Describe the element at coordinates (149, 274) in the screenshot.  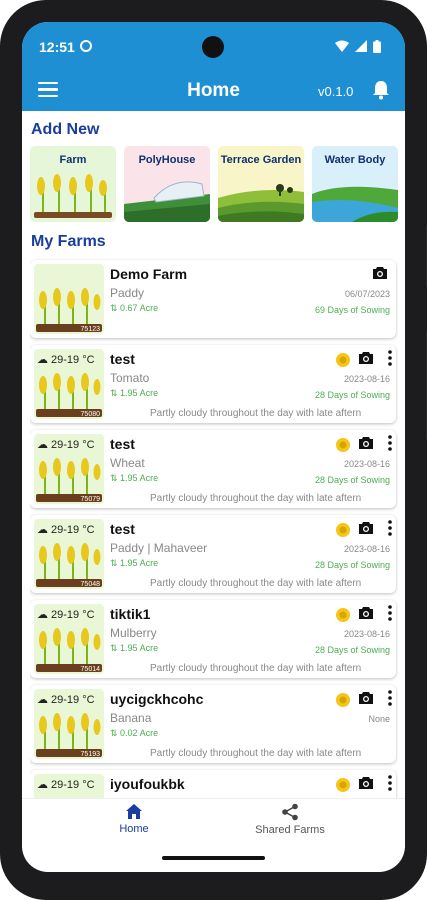
I see `farm-name: Demo Farm` at that location.